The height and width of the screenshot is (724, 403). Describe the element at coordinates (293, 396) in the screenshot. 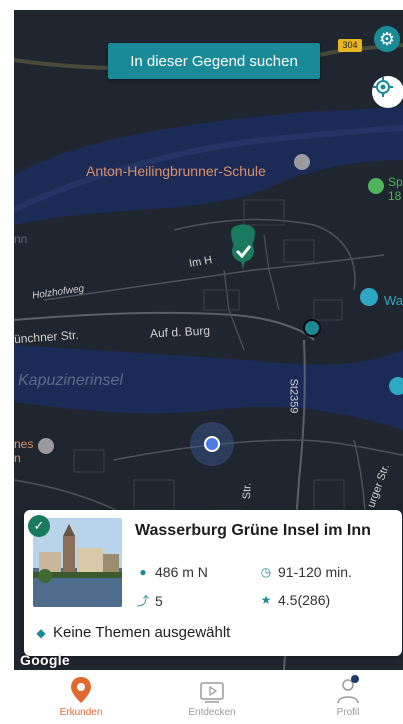

I see `map-label-road: St2359` at that location.